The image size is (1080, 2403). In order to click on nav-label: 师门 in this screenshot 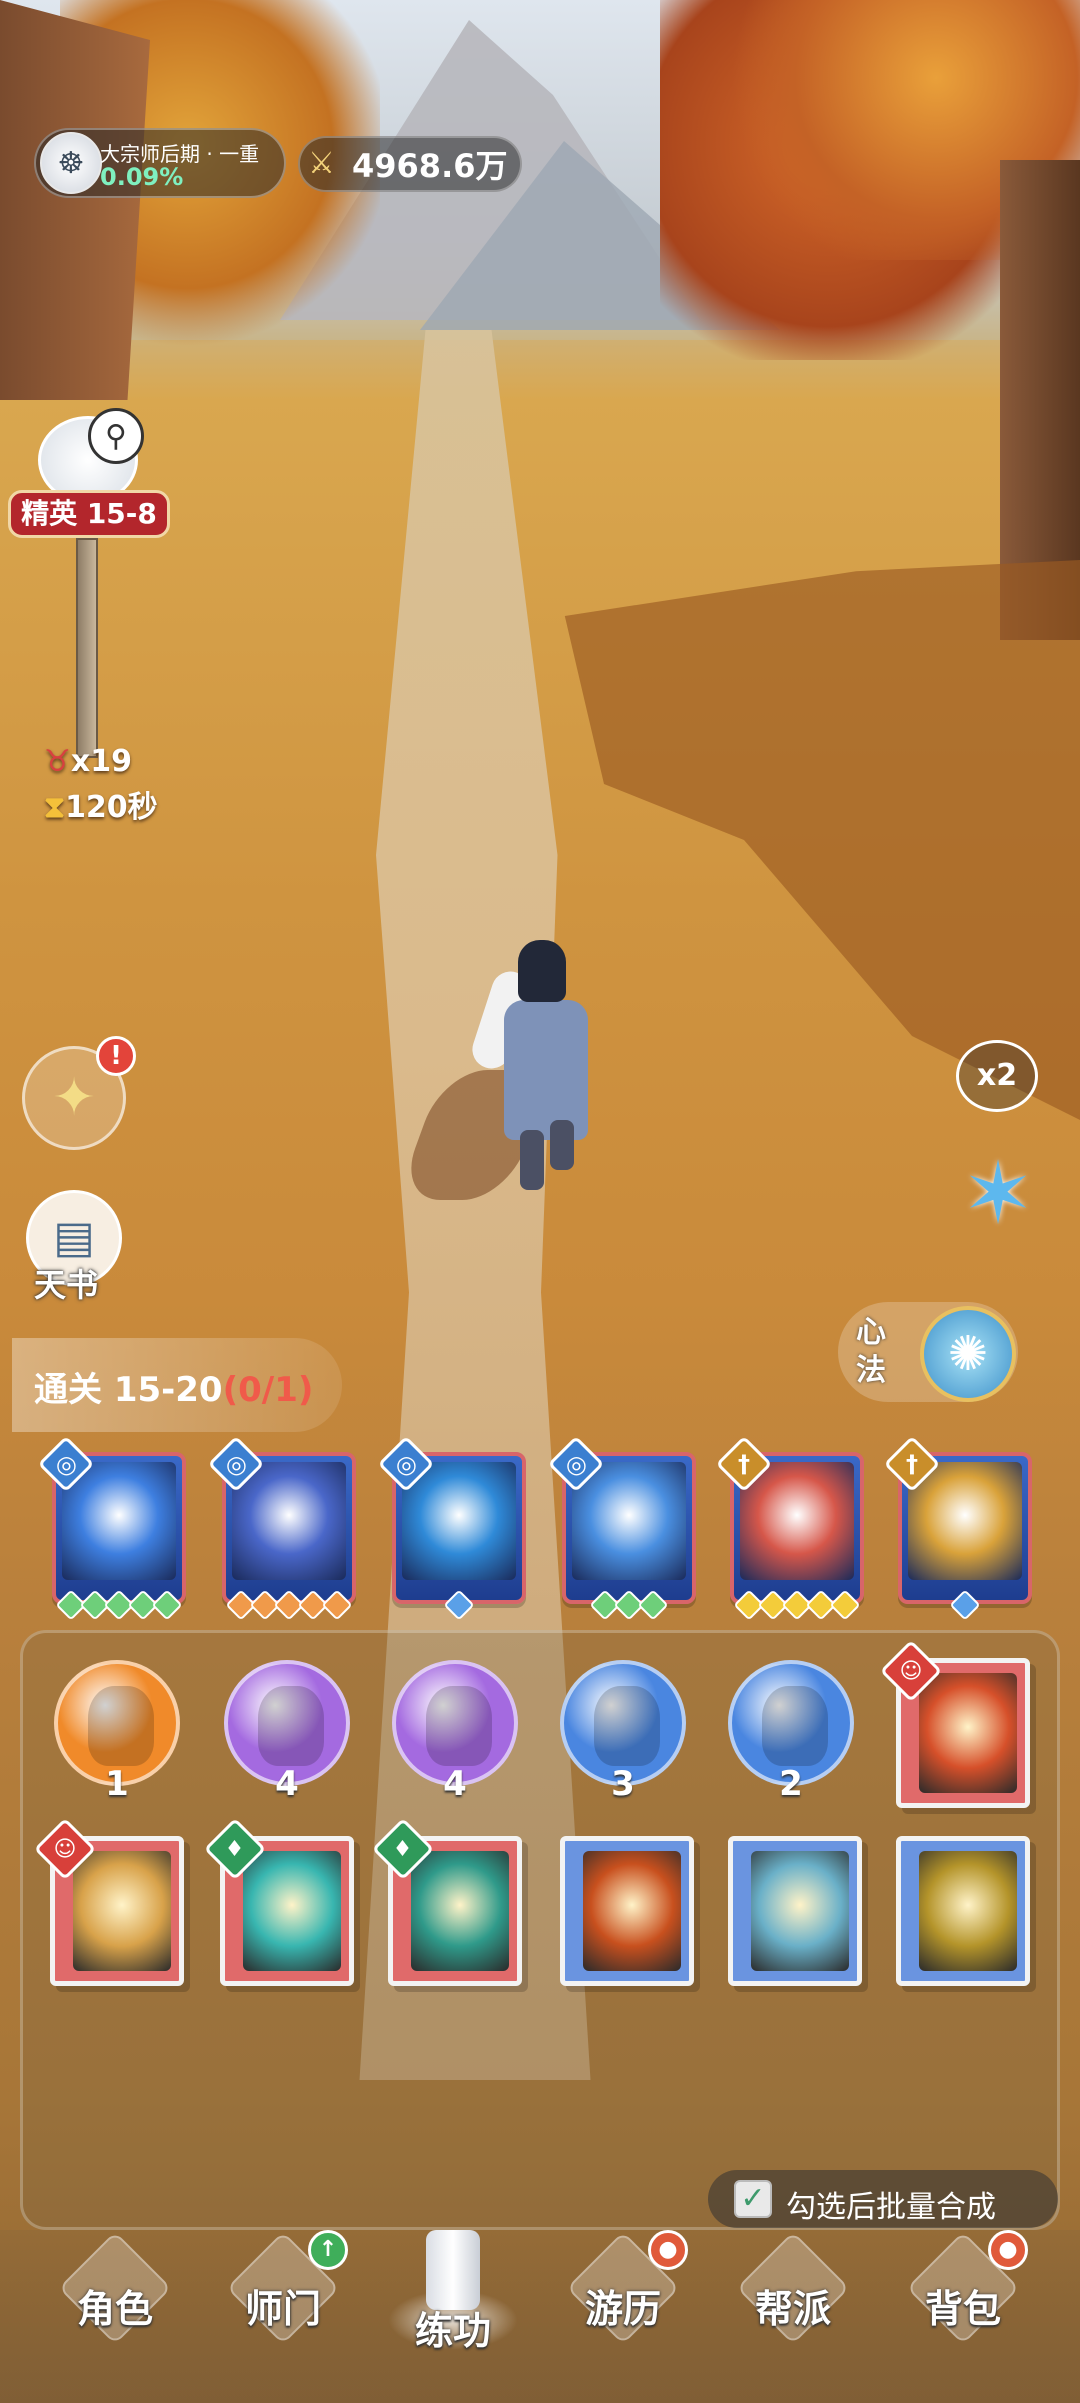, I will do `click(282, 2309)`.